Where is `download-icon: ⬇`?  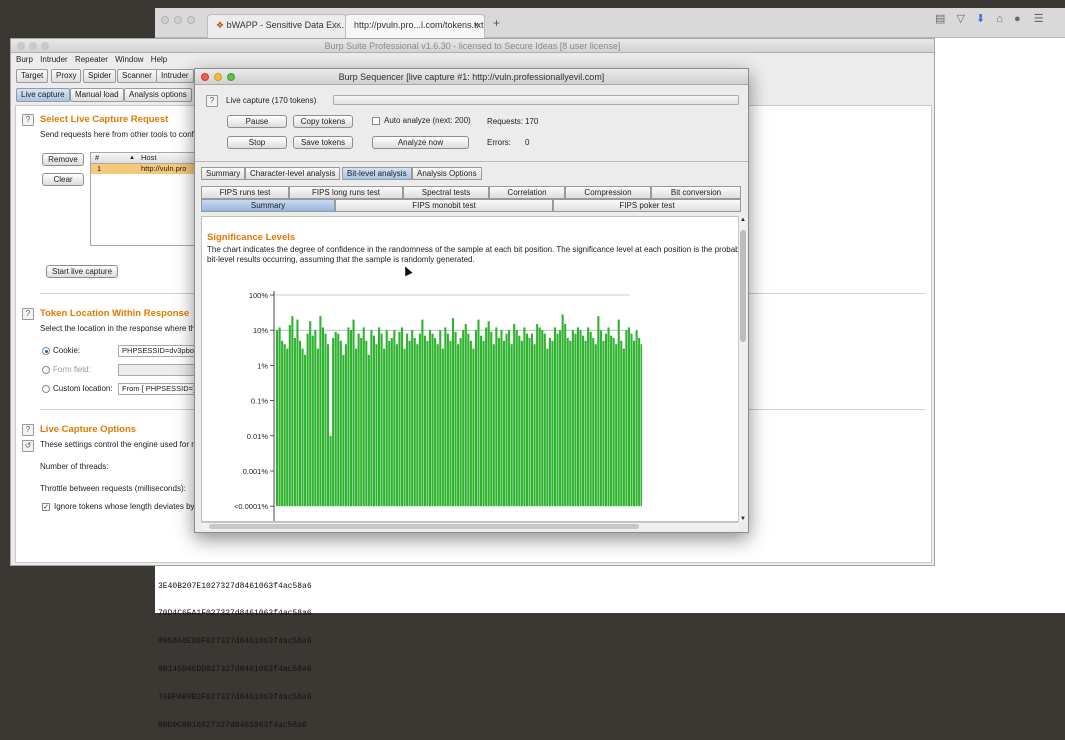 download-icon: ⬇ is located at coordinates (980, 19).